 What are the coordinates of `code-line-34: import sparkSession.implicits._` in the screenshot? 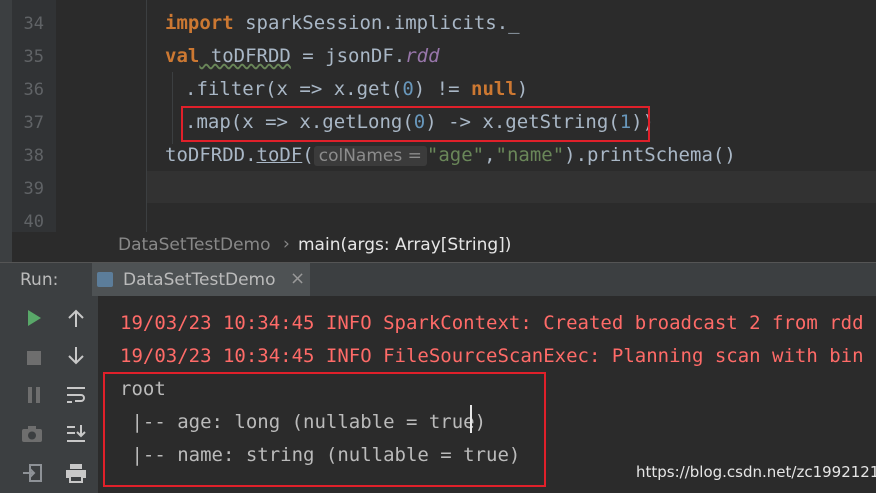 It's located at (342, 23).